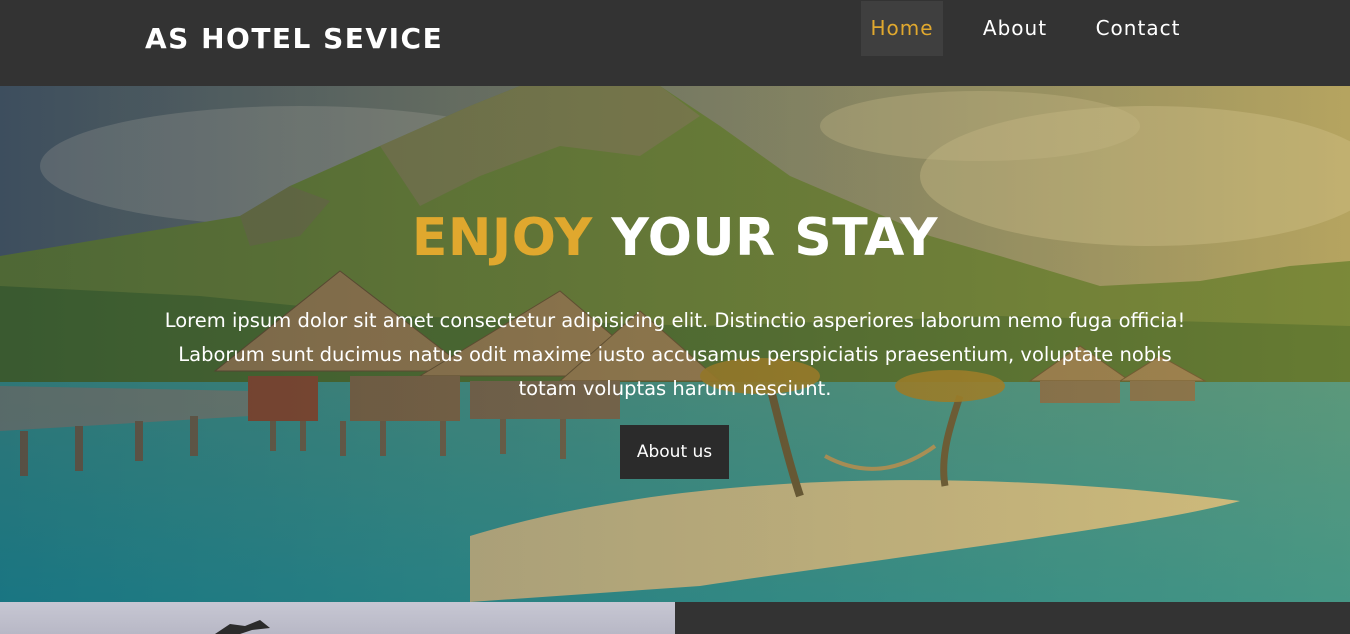 The image size is (1350, 634). What do you see at coordinates (242, 627) in the screenshot?
I see `palm-silhouette-image` at bounding box center [242, 627].